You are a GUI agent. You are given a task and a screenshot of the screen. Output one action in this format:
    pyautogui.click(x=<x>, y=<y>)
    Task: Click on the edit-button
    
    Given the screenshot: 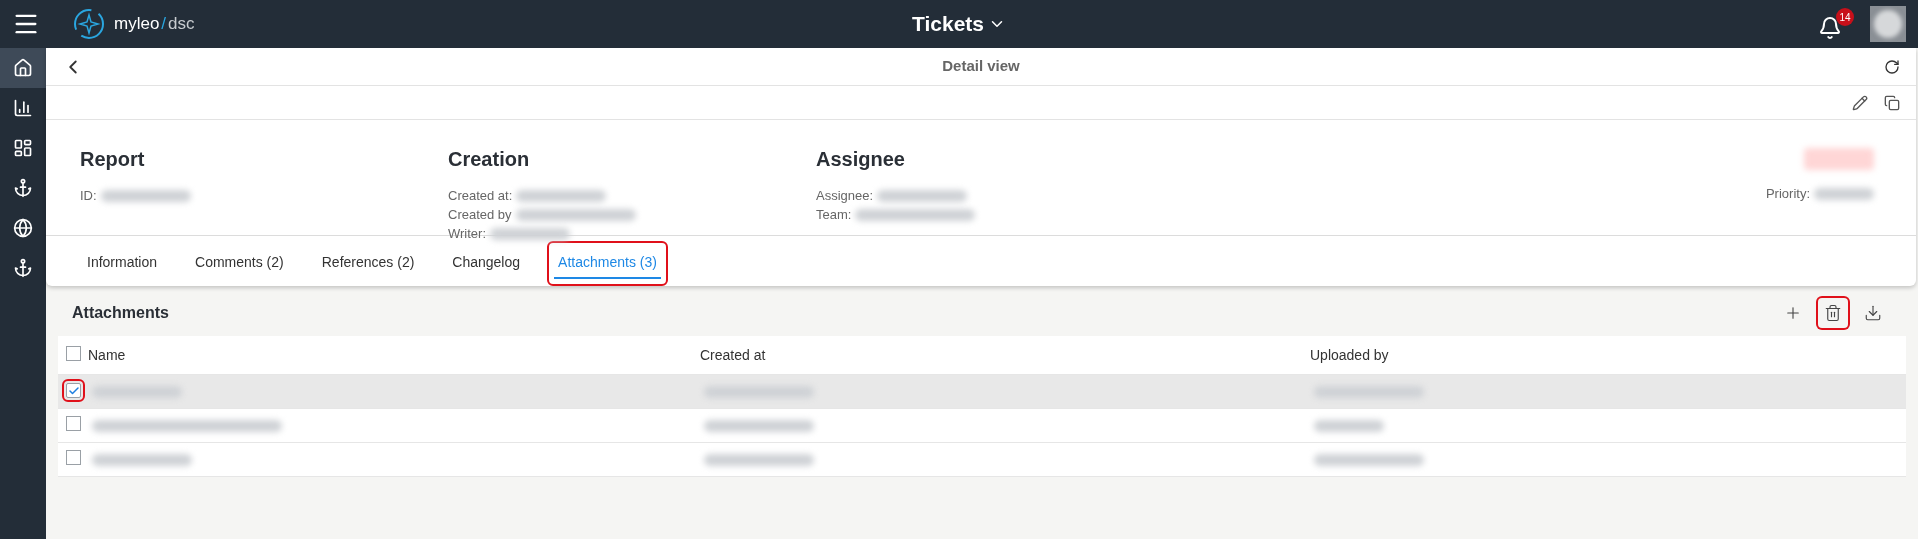 What is the action you would take?
    pyautogui.click(x=1860, y=102)
    